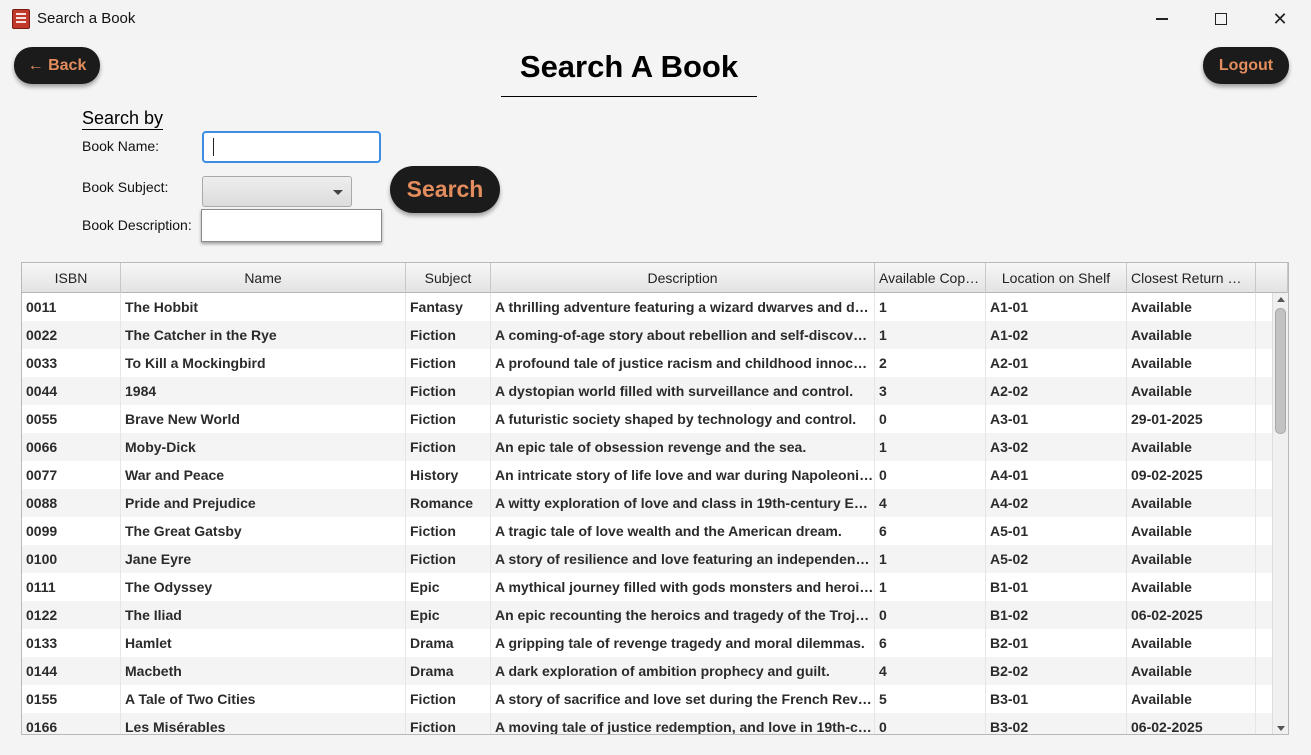 The image size is (1311, 755). I want to click on cell-isbn: 0077, so click(71, 475).